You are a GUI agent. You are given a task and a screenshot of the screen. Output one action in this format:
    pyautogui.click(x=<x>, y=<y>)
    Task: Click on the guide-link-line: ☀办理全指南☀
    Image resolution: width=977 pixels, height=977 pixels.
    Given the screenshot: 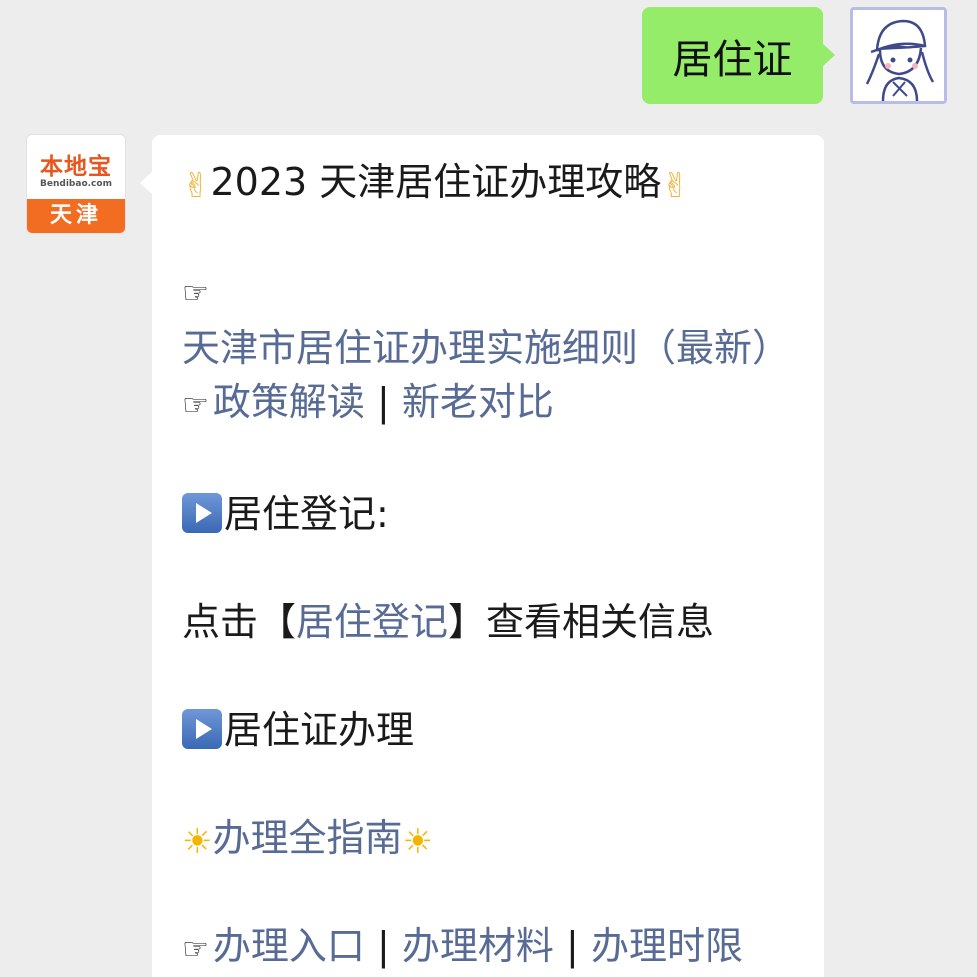 What is the action you would take?
    pyautogui.click(x=492, y=838)
    